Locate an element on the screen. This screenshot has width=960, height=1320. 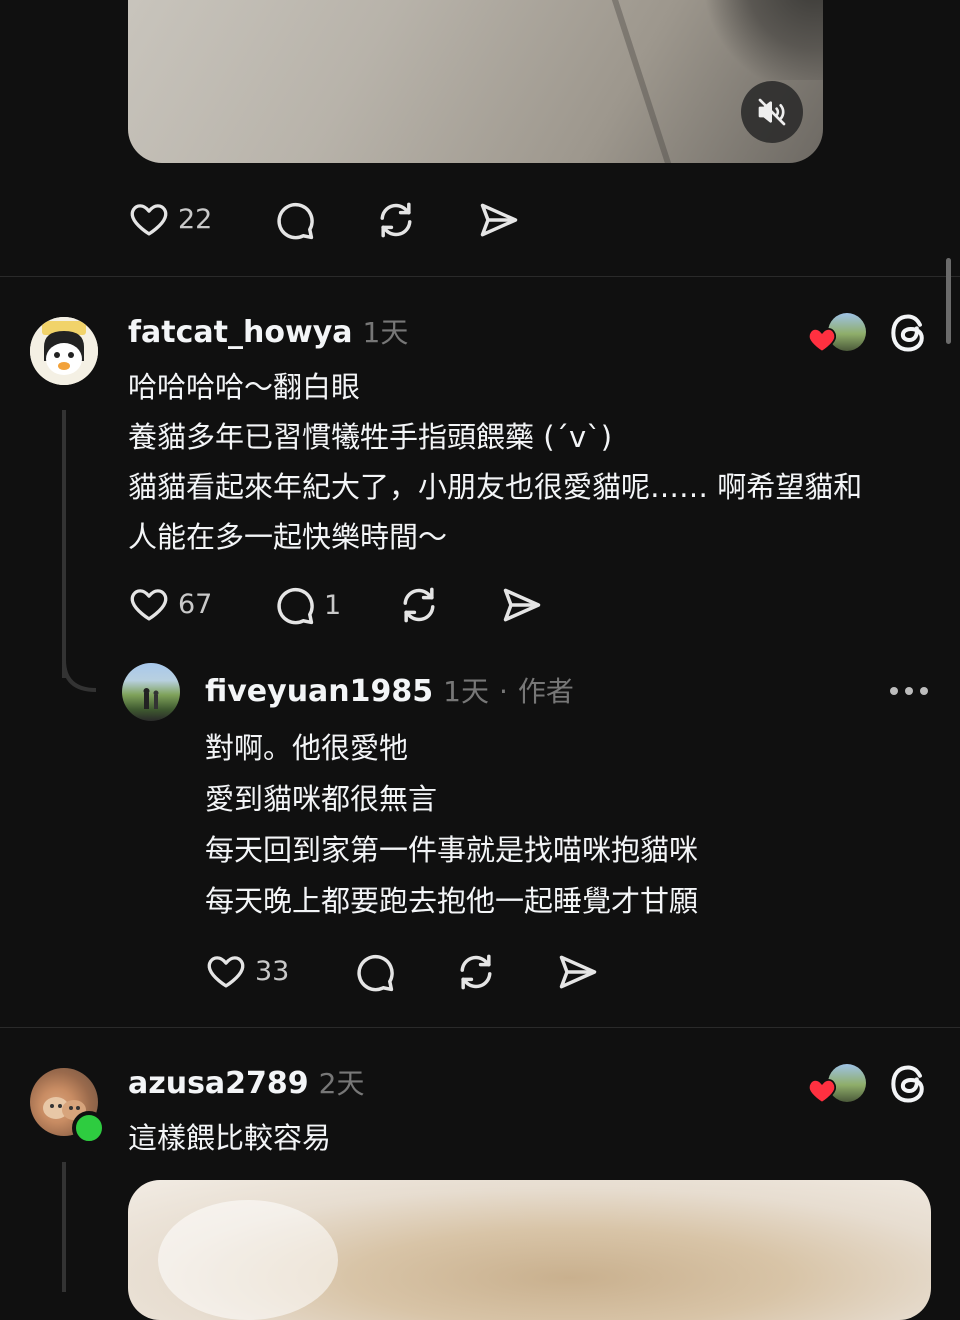
like-button: 67 is located at coordinates (170, 604).